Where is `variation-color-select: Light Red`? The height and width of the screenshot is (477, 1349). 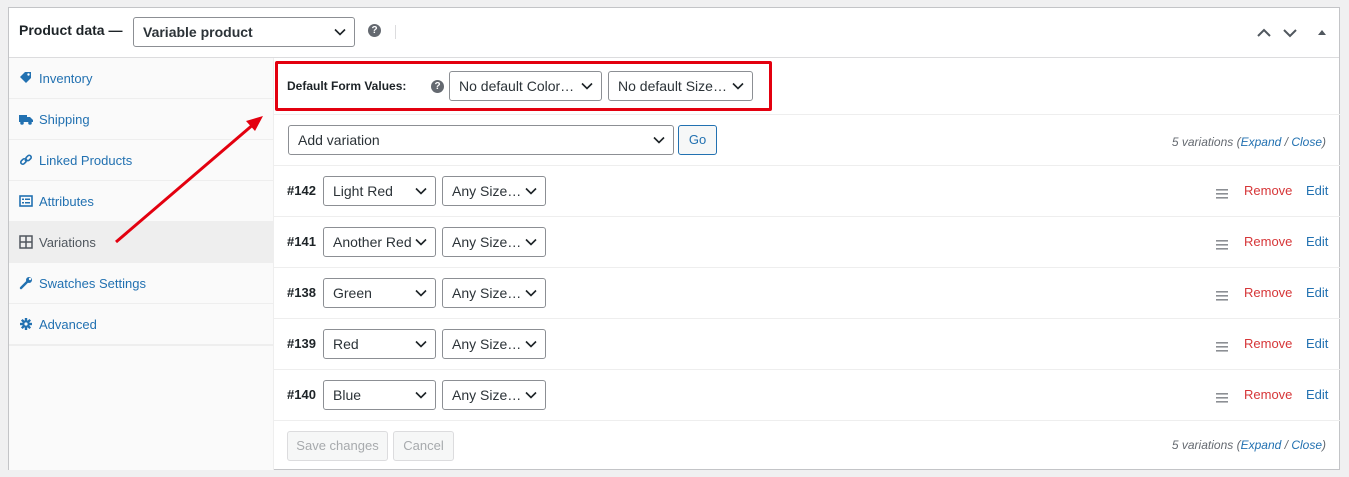
variation-color-select: Light Red is located at coordinates (379, 191).